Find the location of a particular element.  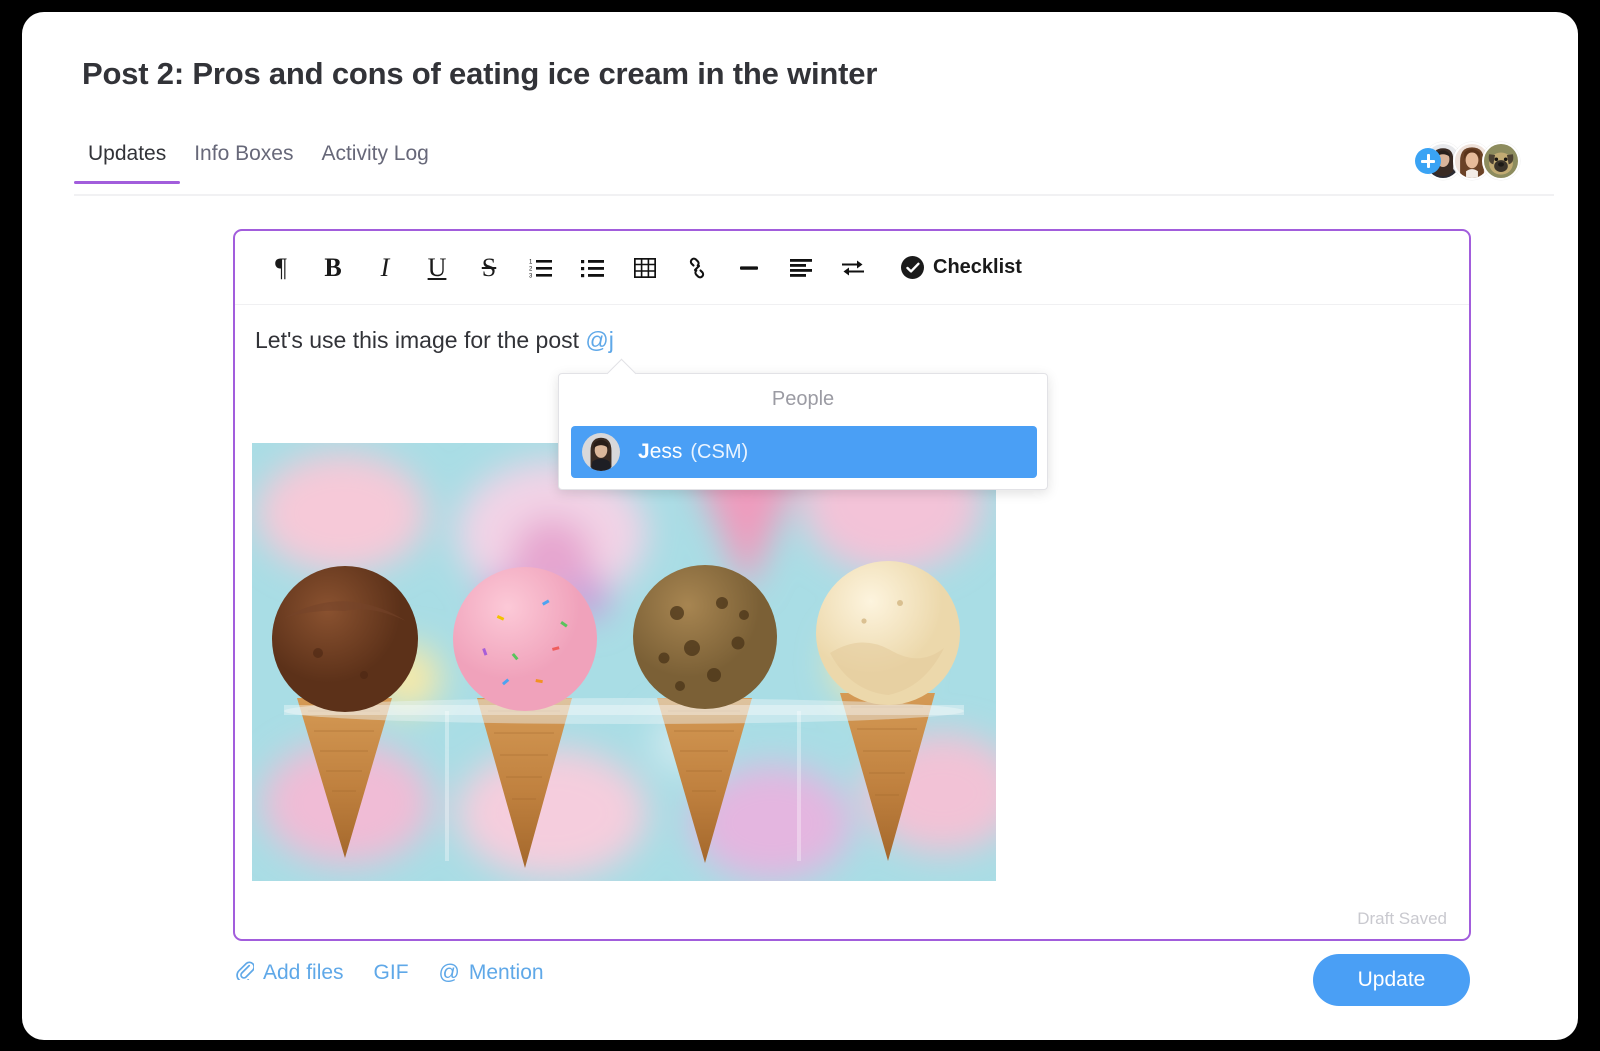

italic-glyph: I is located at coordinates (385, 267).